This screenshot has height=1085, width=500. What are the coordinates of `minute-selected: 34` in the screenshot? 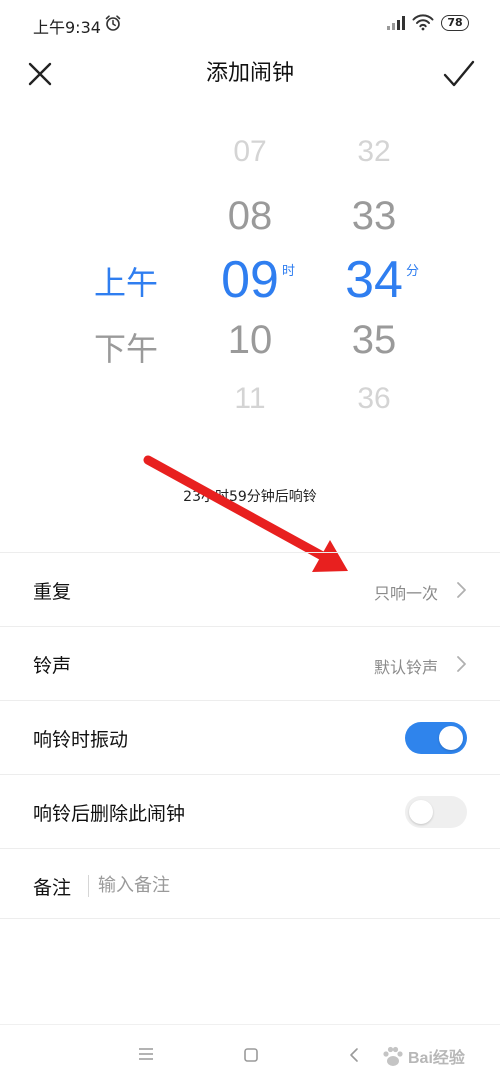 It's located at (374, 280).